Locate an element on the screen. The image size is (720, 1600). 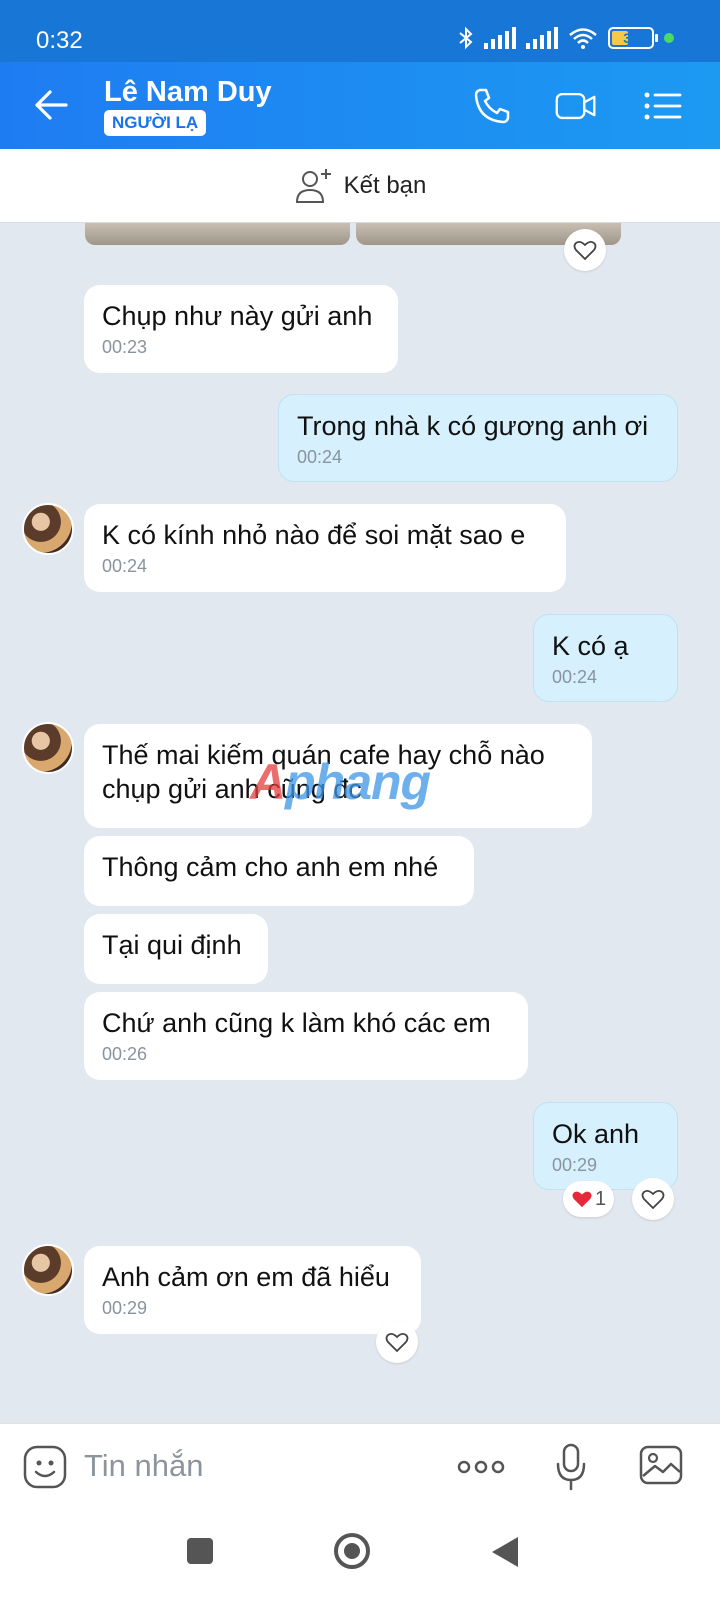
add-friend-icon is located at coordinates (313, 185).